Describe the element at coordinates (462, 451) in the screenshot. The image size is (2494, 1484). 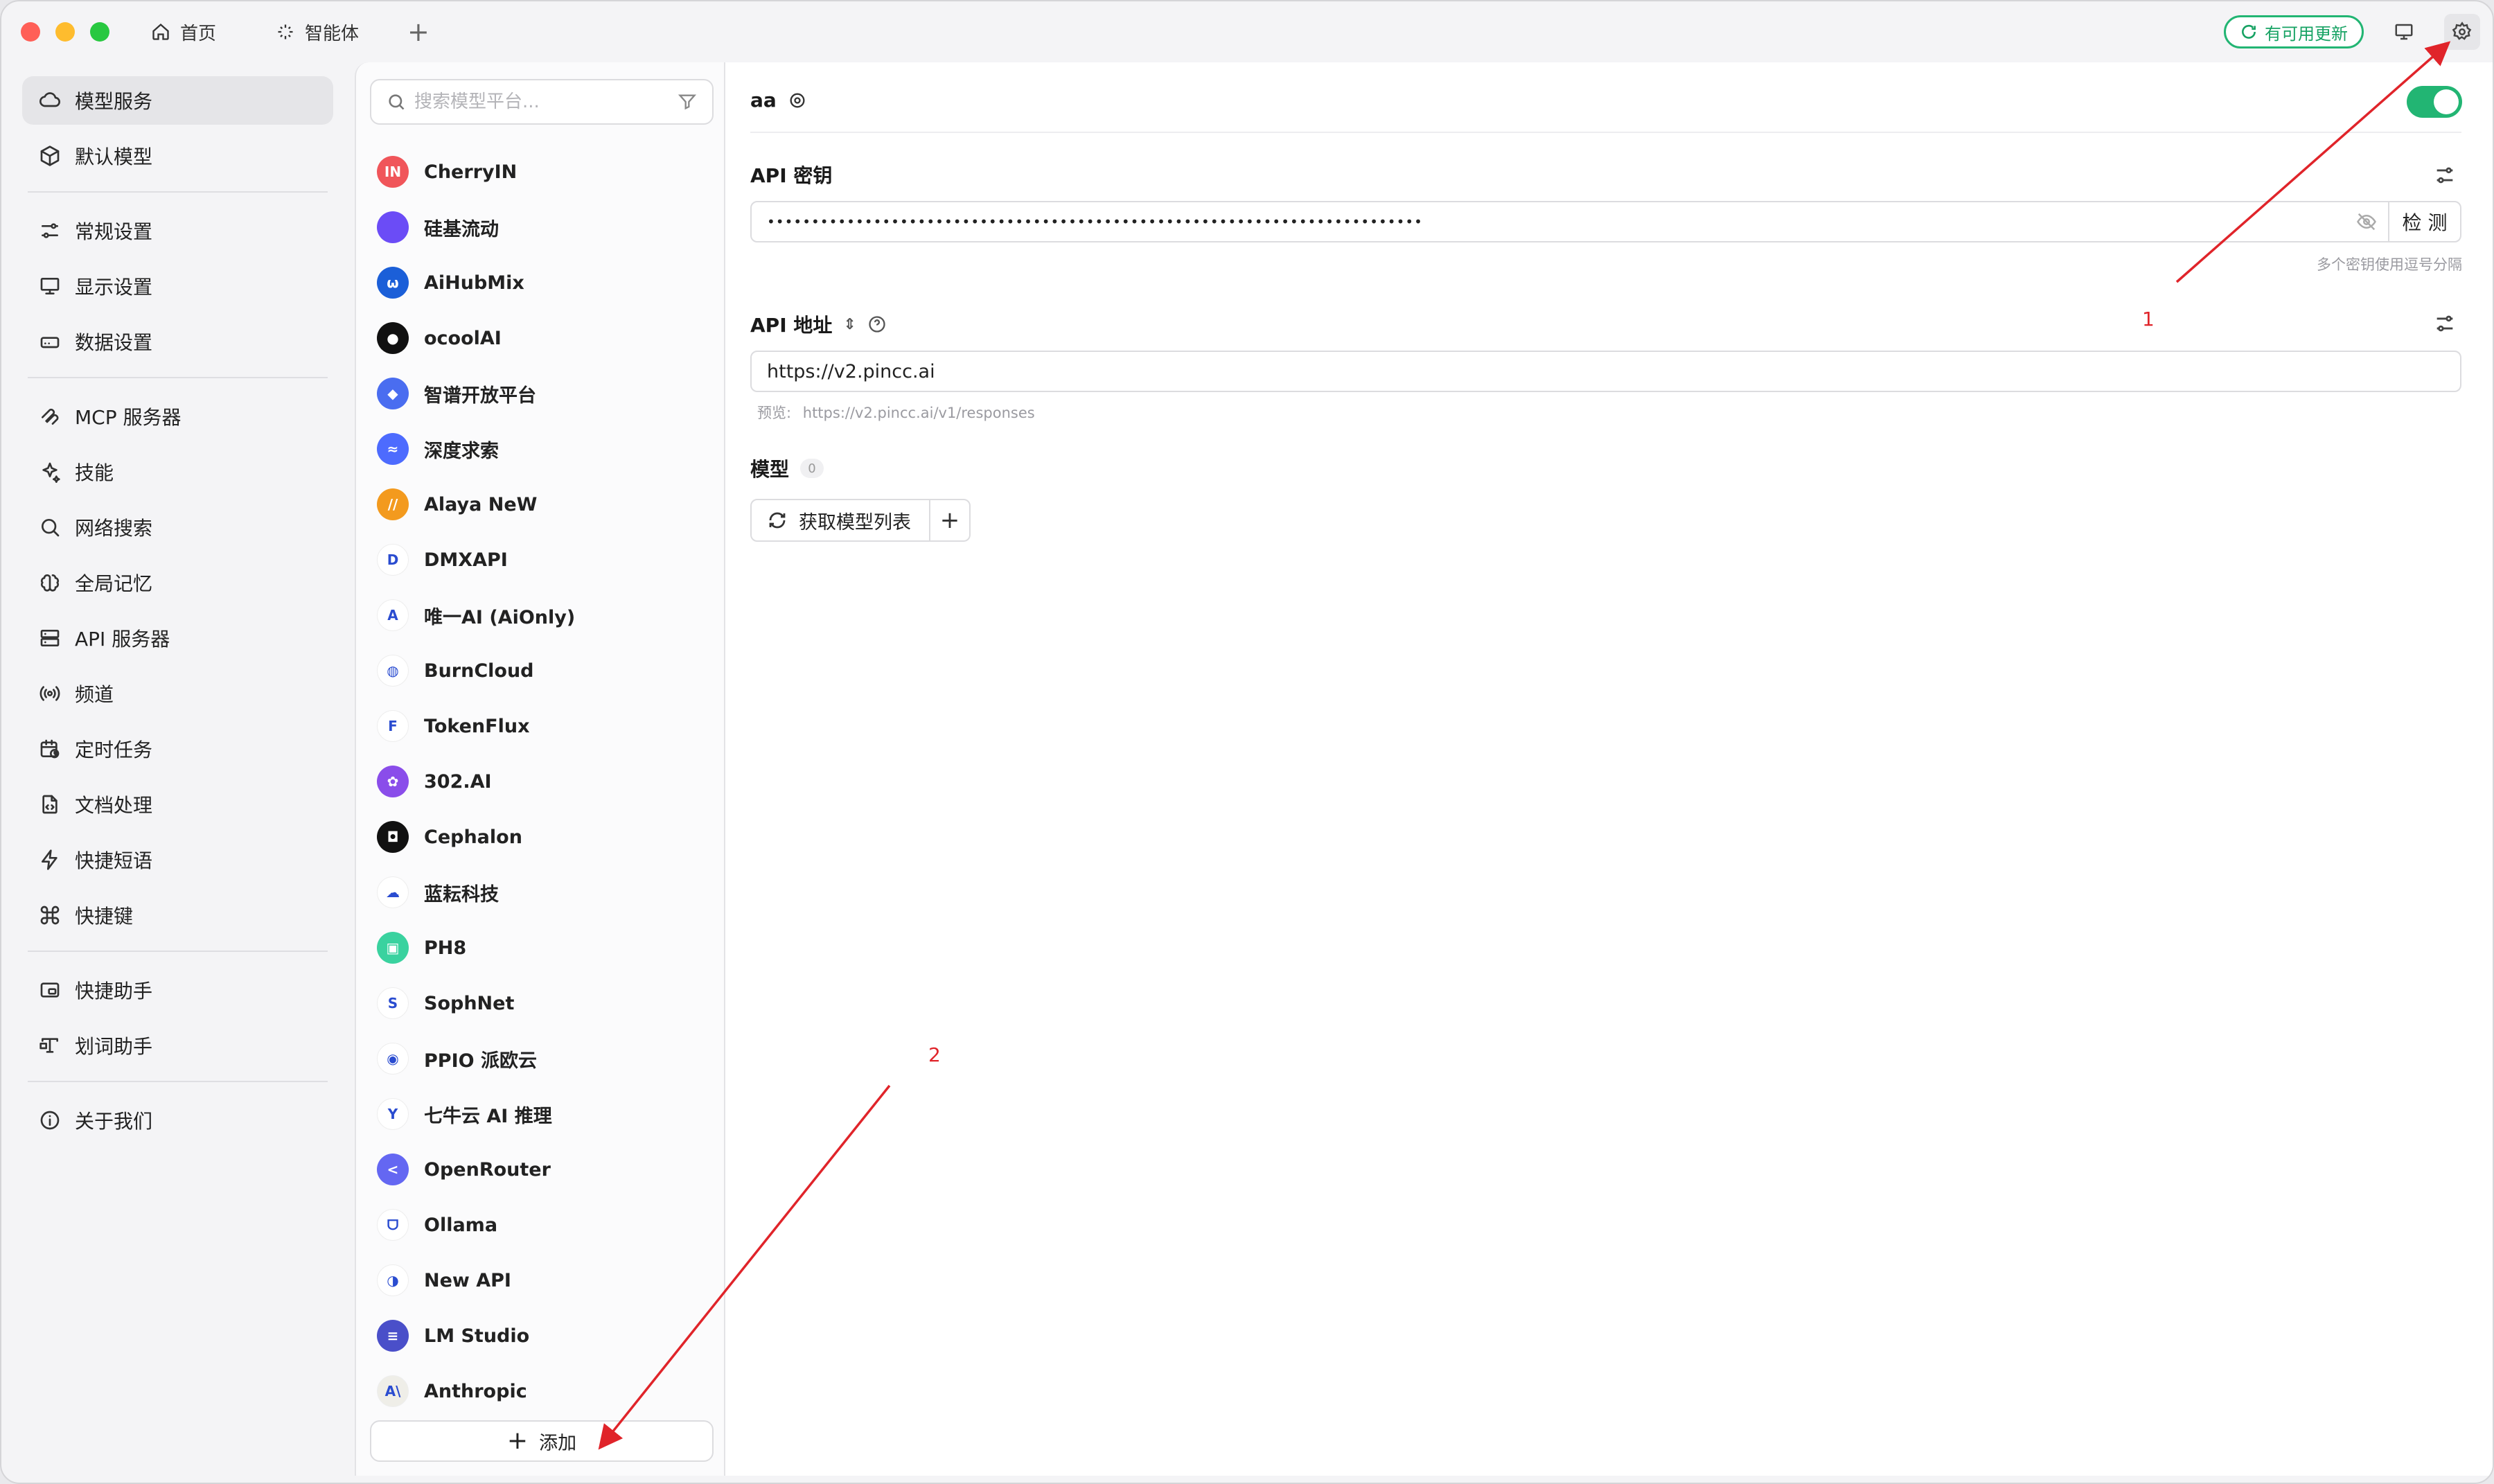
I see `provider-name: 深度求索` at that location.